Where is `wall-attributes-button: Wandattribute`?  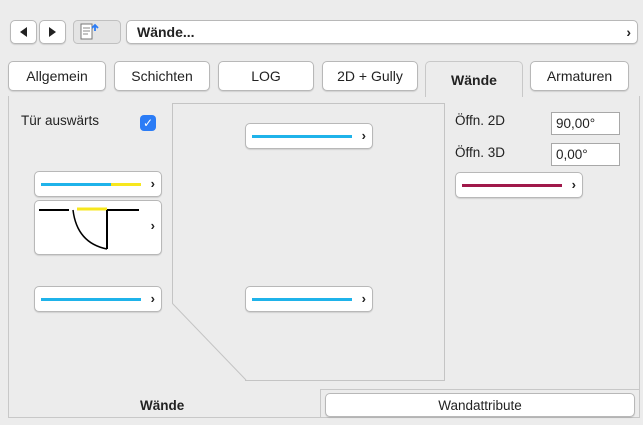 wall-attributes-button: Wandattribute is located at coordinates (480, 405).